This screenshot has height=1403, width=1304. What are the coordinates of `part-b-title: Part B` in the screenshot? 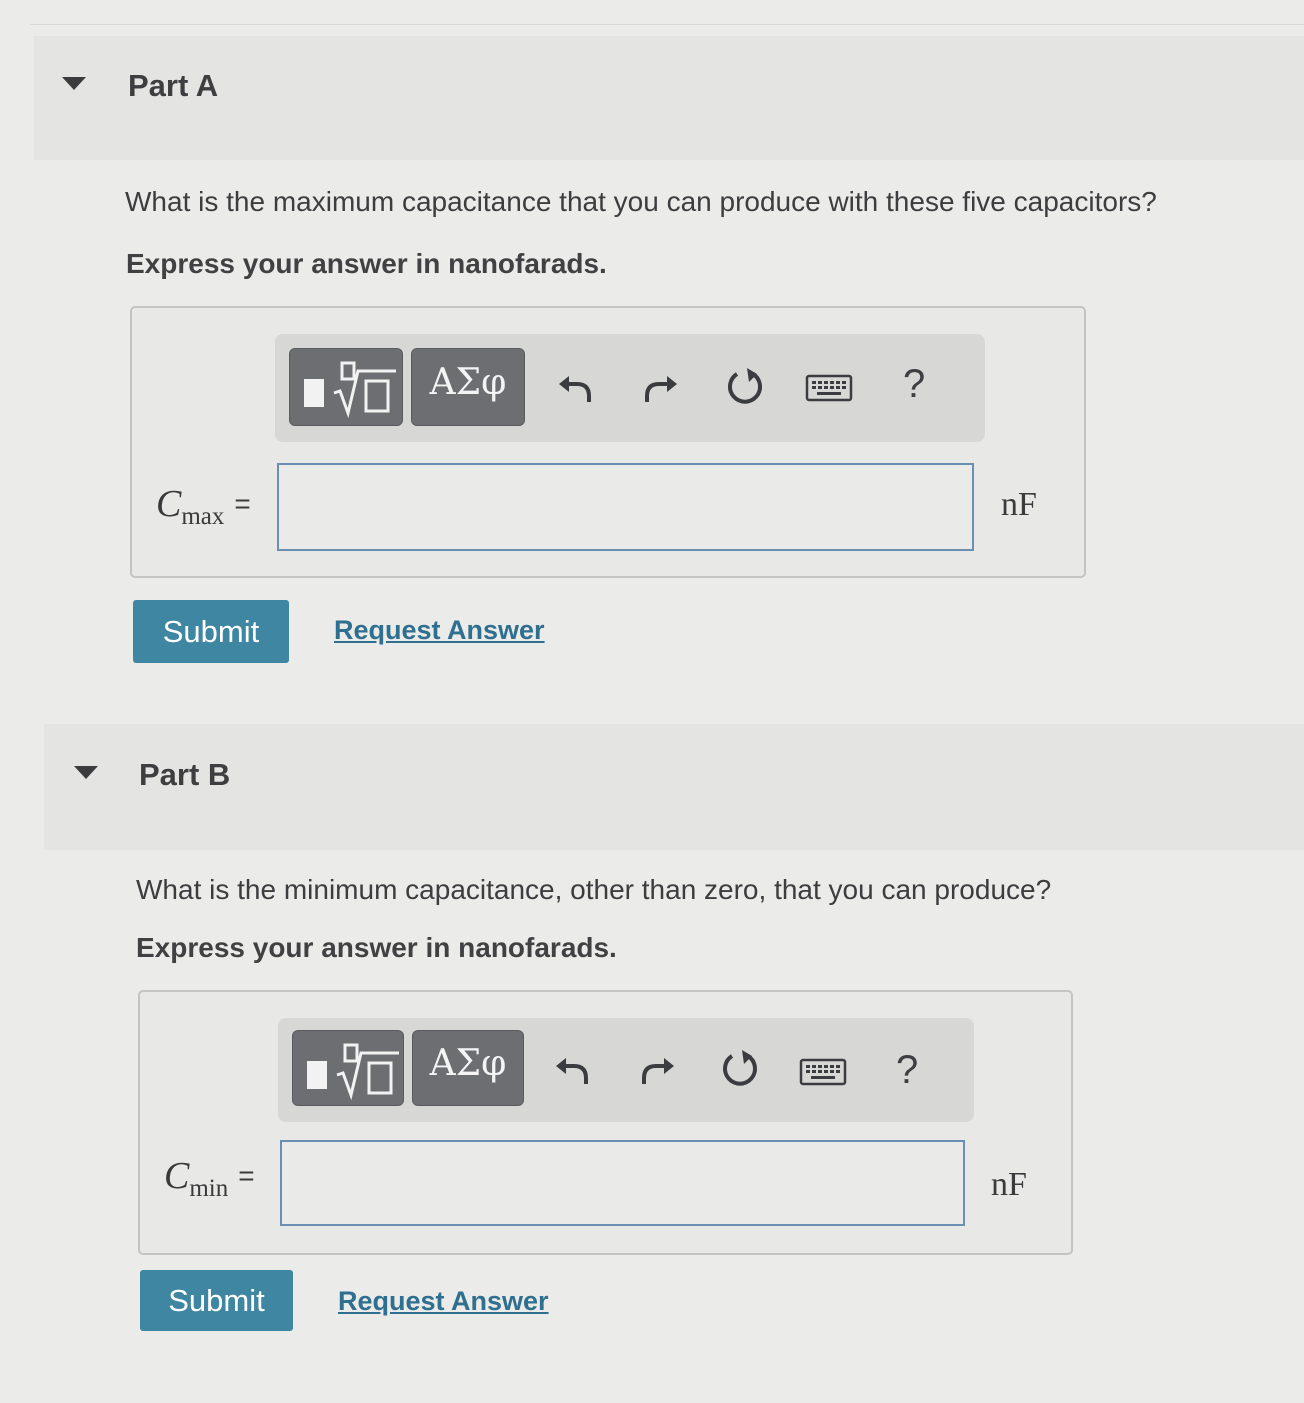 It's located at (185, 774).